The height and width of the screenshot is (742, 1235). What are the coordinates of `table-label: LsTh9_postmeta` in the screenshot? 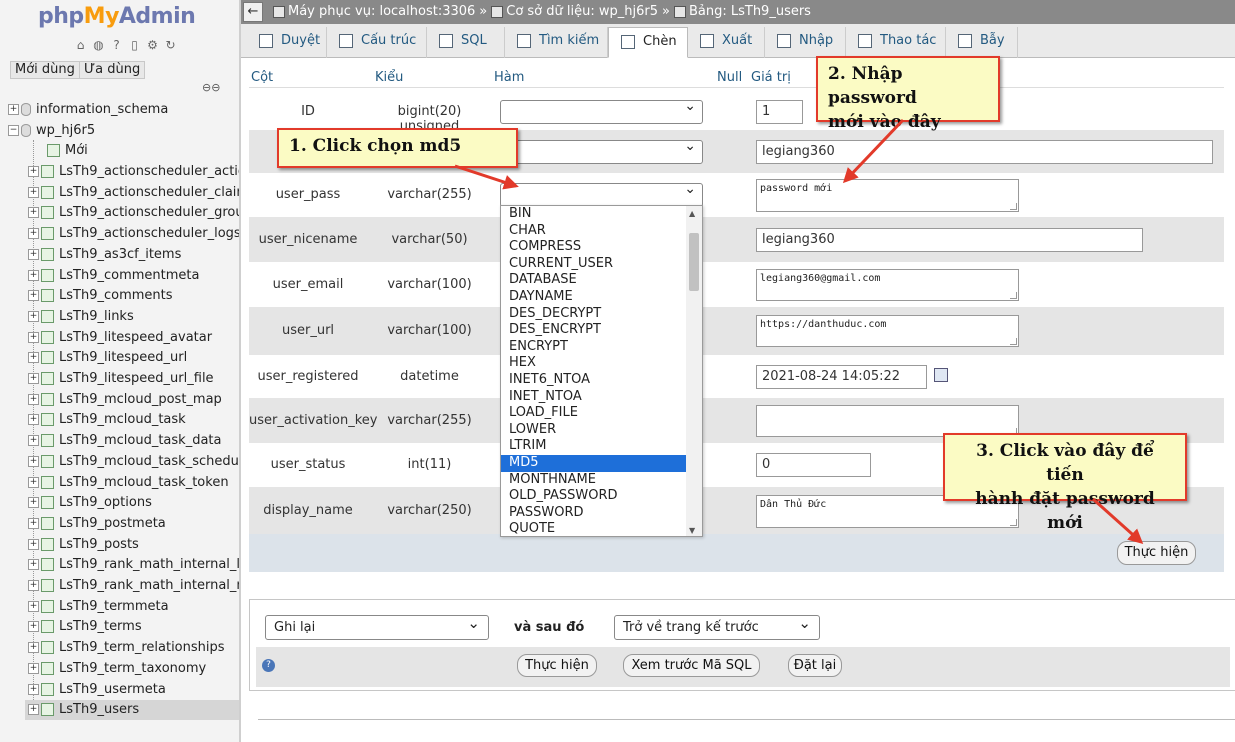 It's located at (112, 523).